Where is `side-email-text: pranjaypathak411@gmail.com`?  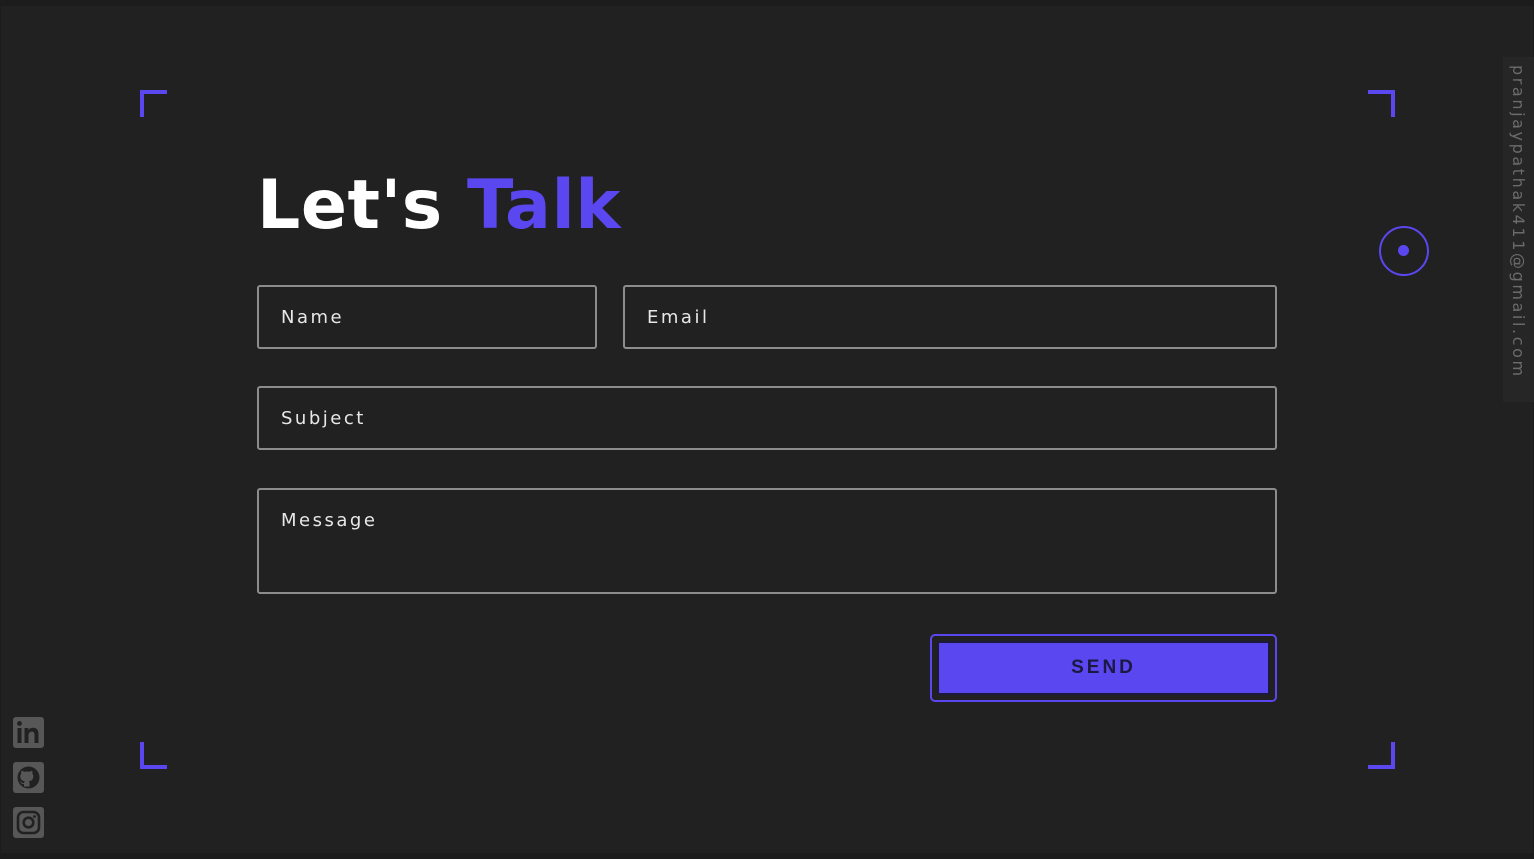 side-email-text: pranjaypathak411@gmail.com is located at coordinates (1518, 222).